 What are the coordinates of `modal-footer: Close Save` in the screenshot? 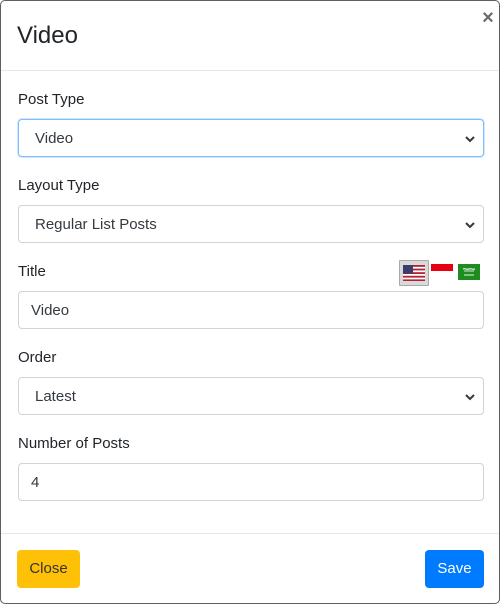 It's located at (250, 568).